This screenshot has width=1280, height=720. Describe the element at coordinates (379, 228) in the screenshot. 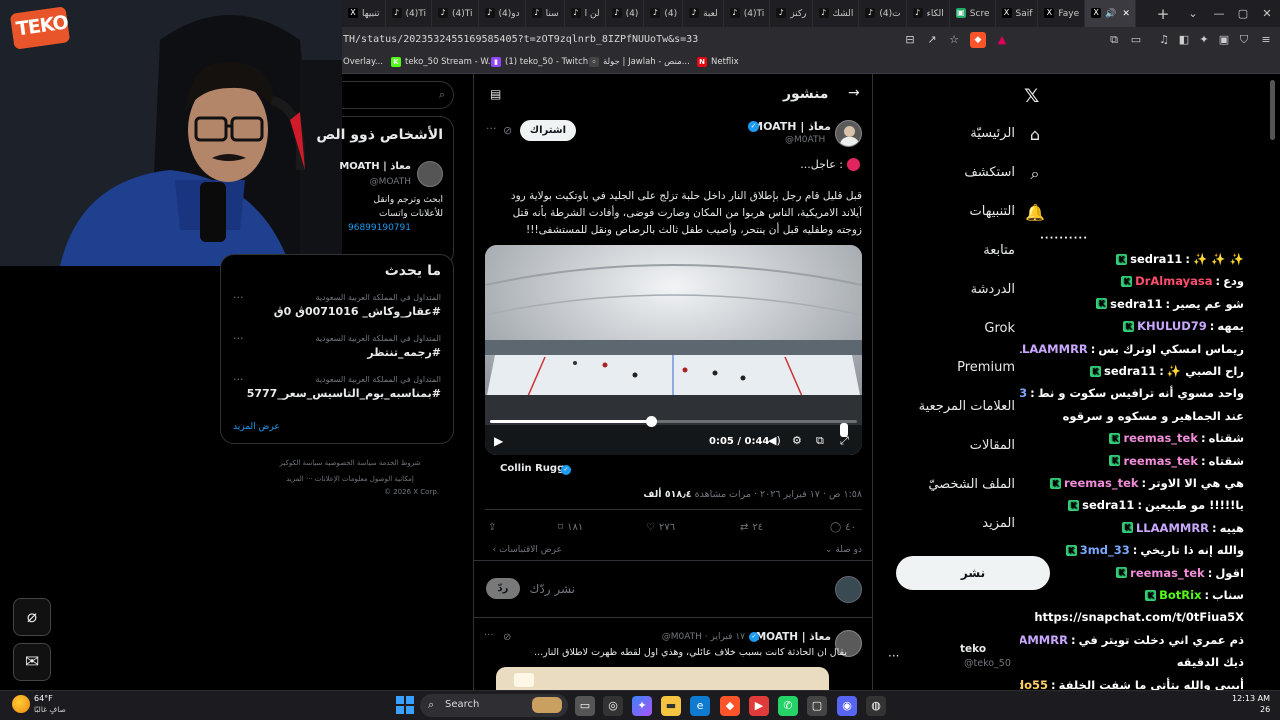

I see `follow-phone: 96899190791` at that location.